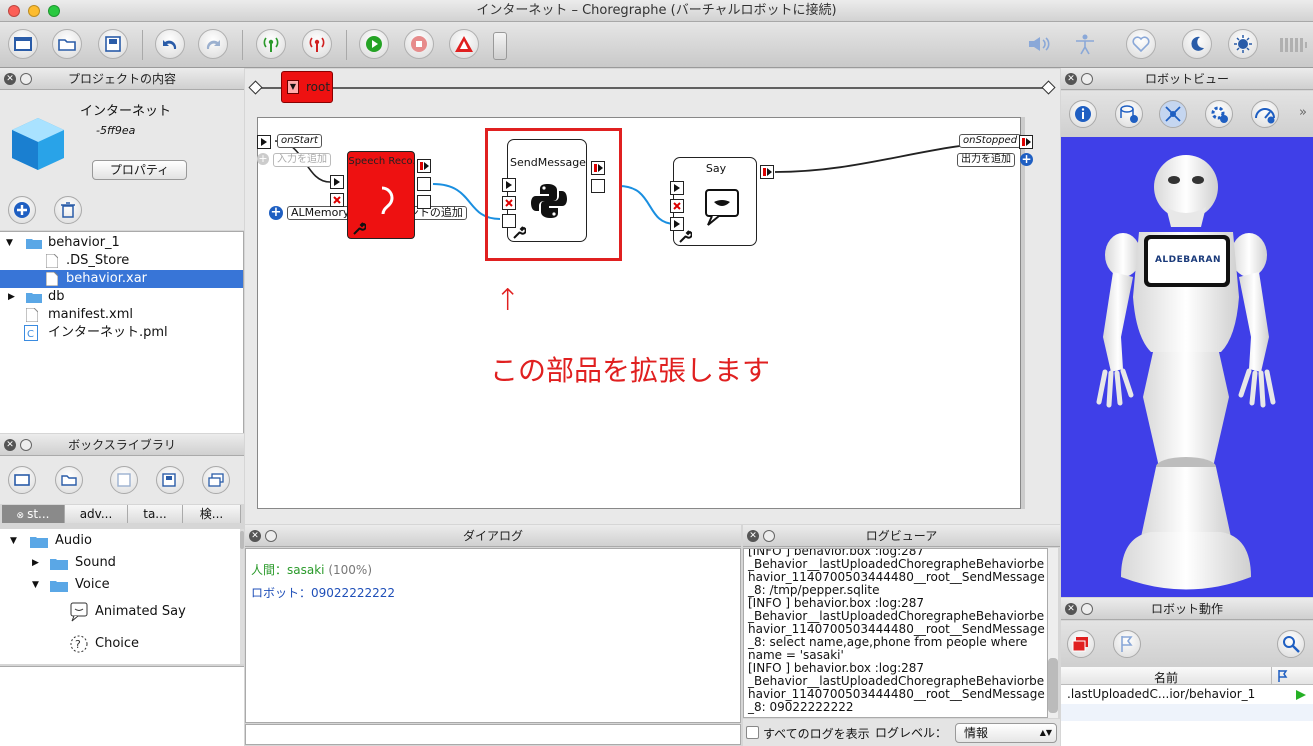 The image size is (1313, 746). What do you see at coordinates (1129, 114) in the screenshot?
I see `robot-joints-button` at bounding box center [1129, 114].